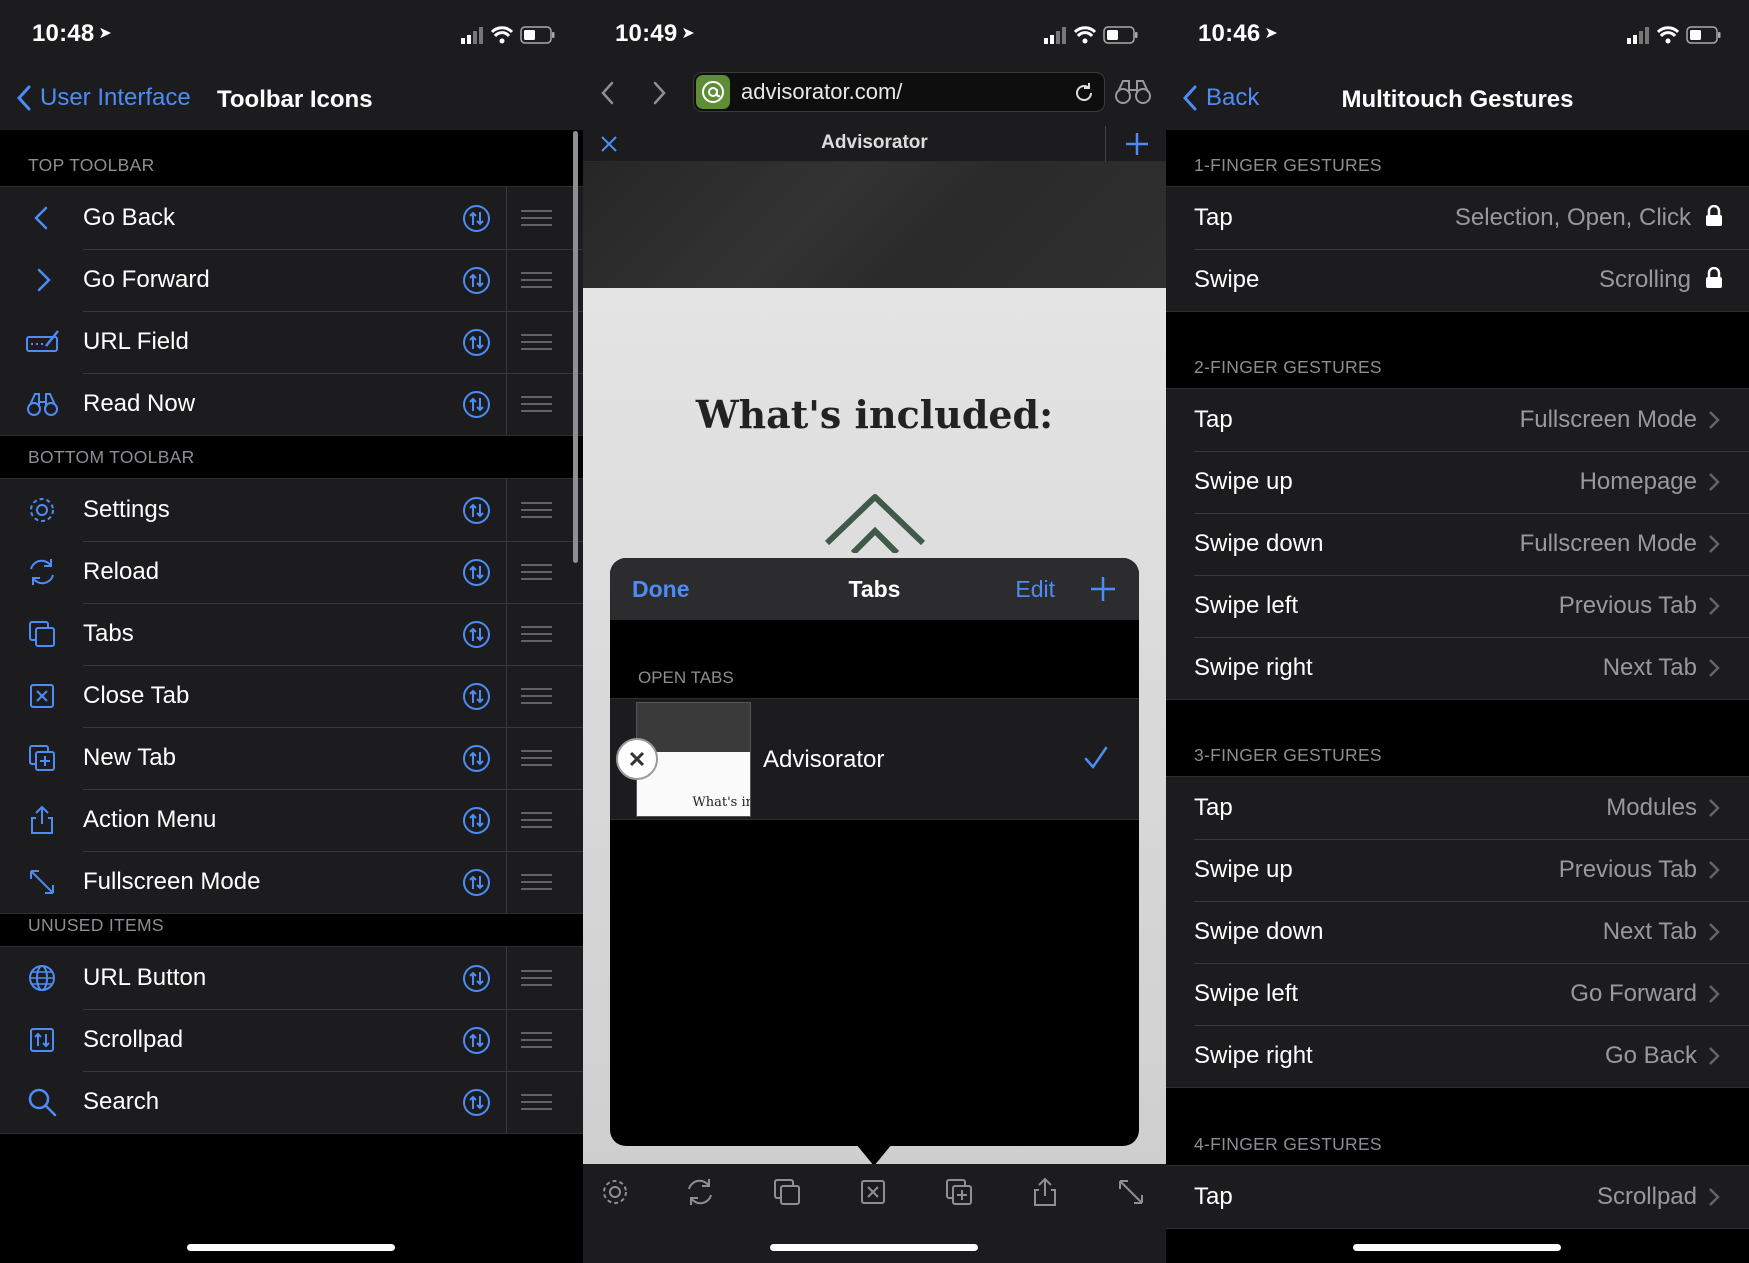 The height and width of the screenshot is (1263, 1749). What do you see at coordinates (291, 218) in the screenshot?
I see `toolbar-item-go-back: Go Back` at bounding box center [291, 218].